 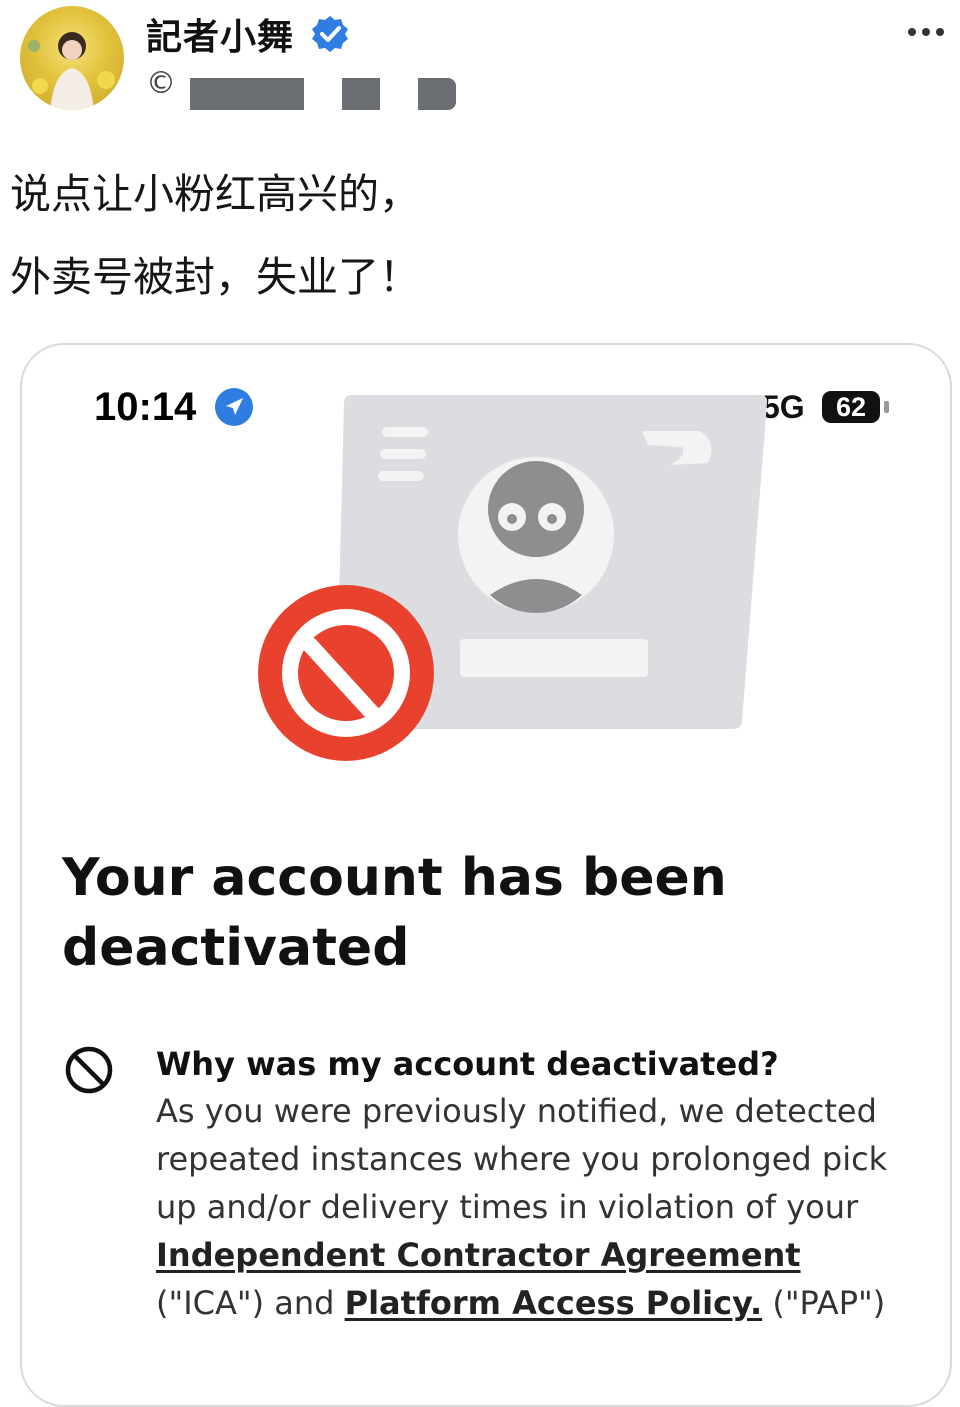 What do you see at coordinates (478, 1255) in the screenshot?
I see `ica-link: Independent Contractor Agreement` at bounding box center [478, 1255].